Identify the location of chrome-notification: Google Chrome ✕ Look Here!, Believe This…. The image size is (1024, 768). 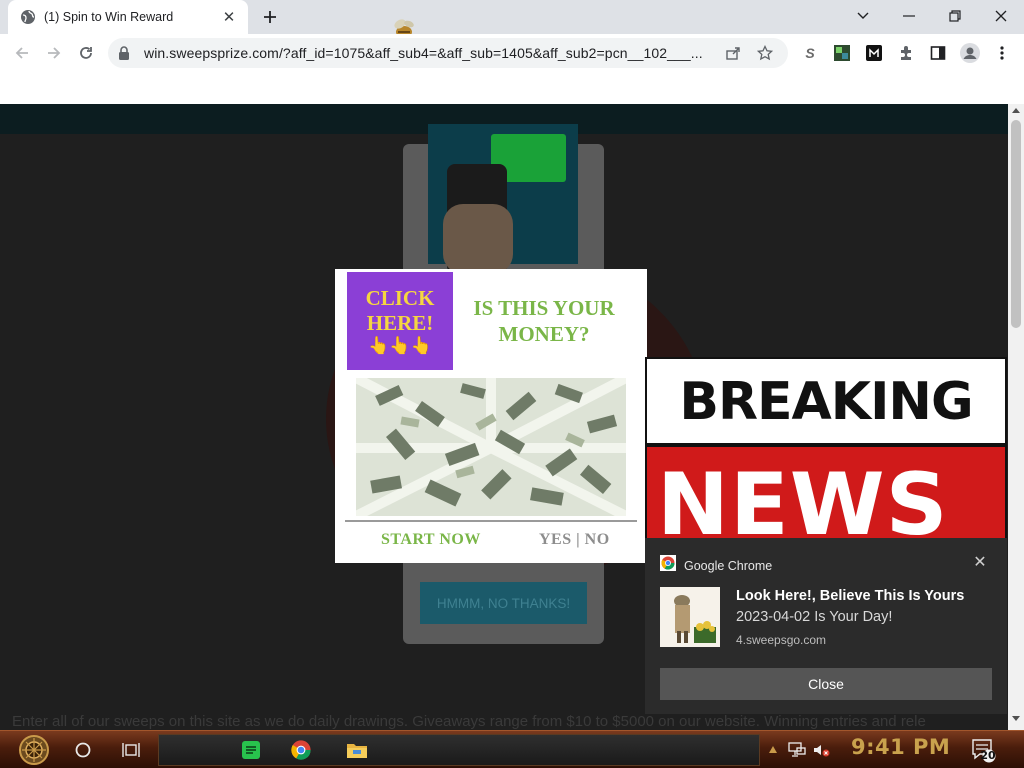
(826, 626).